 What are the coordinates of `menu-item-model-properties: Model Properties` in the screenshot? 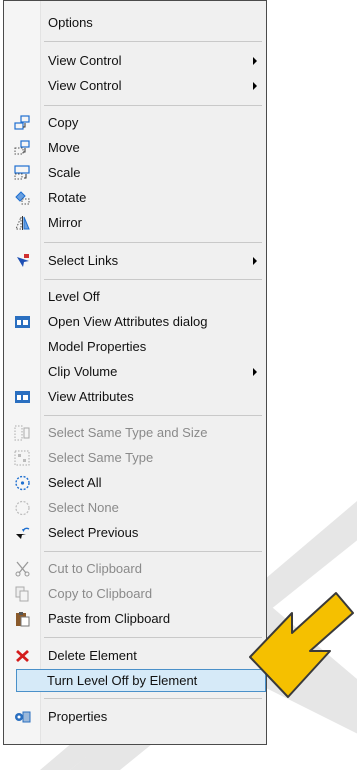 It's located at (135, 347).